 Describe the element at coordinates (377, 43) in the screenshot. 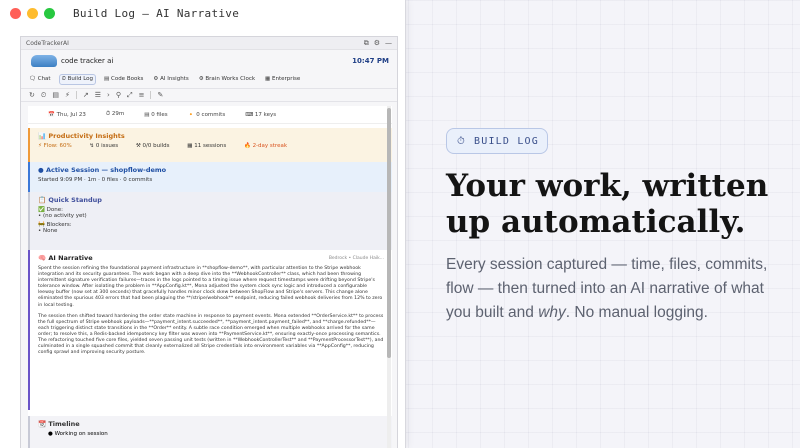

I see `gear-icon: ⚙` at that location.